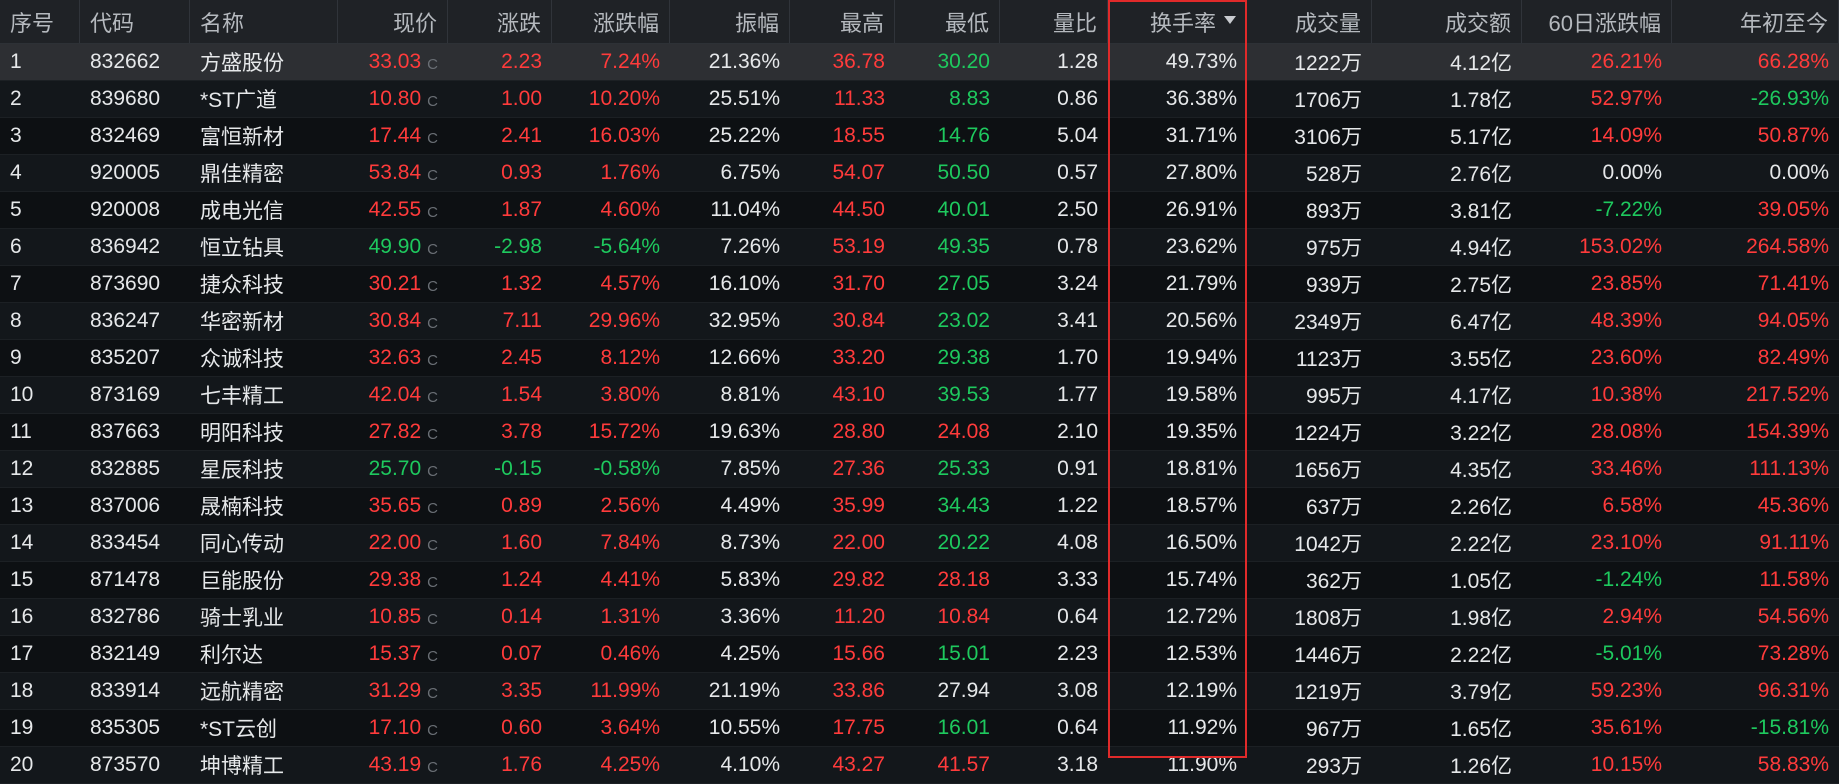 The image size is (1839, 784). I want to click on cell-name-value: *ST广道, so click(239, 100).